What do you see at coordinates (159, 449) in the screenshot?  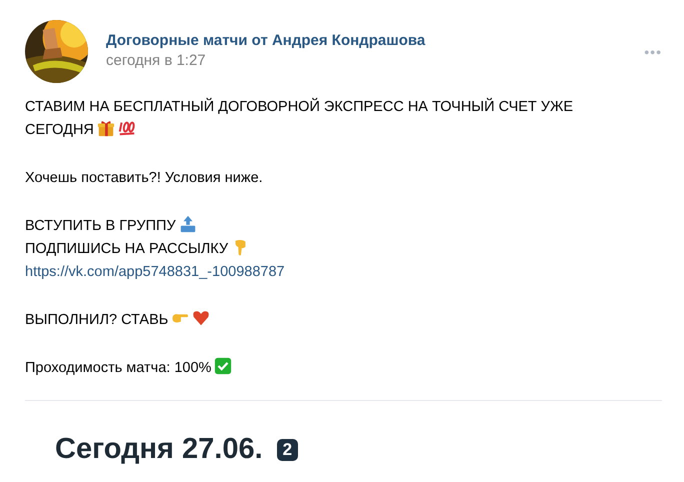 I see `attachment-heading: Сегодня 27.06.` at bounding box center [159, 449].